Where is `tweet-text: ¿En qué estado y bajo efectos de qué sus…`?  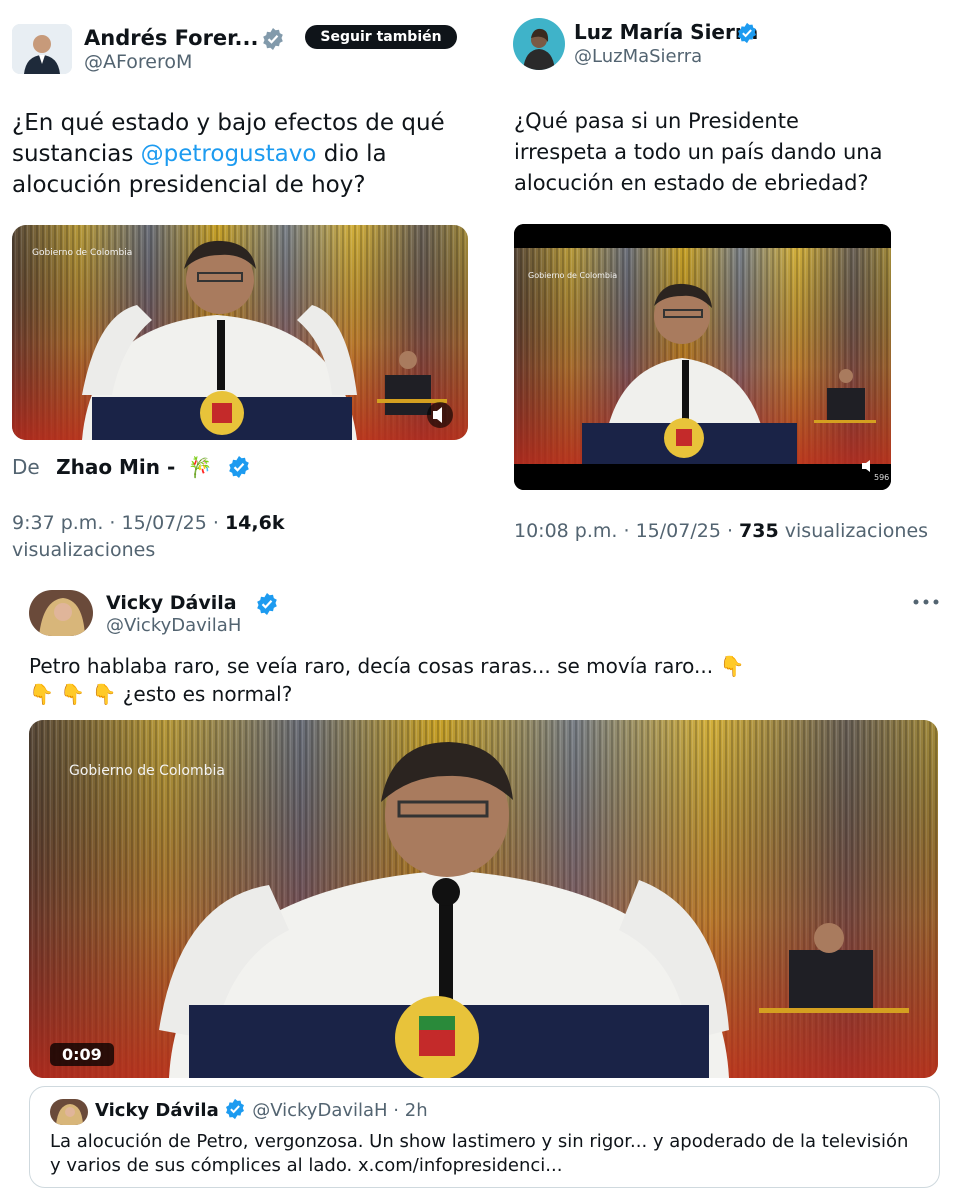 tweet-text: ¿En qué estado y bajo efectos de qué sus… is located at coordinates (228, 154).